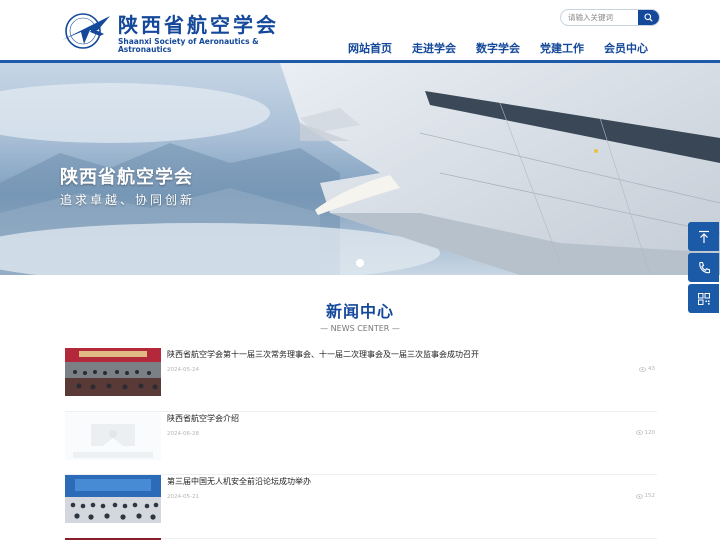 This screenshot has height=540, width=720. Describe the element at coordinates (360, 263) in the screenshot. I see `carousel-dot` at that location.